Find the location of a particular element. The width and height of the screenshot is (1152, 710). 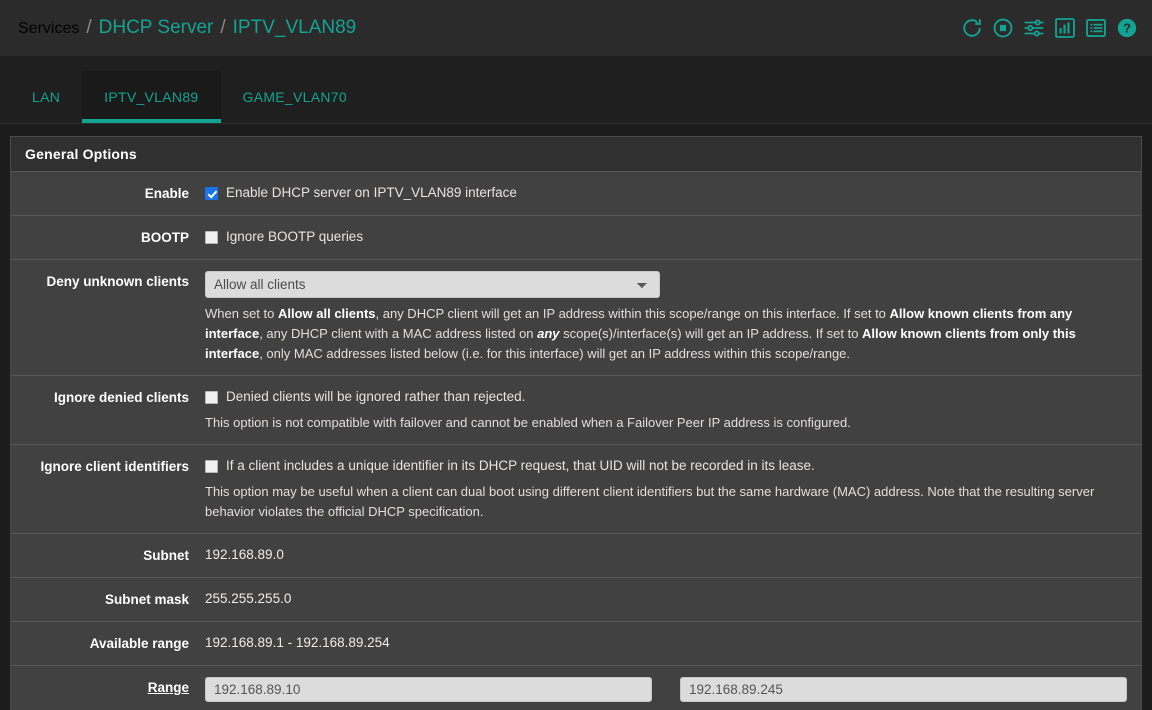

label-subnet: Subnet is located at coordinates (166, 555).